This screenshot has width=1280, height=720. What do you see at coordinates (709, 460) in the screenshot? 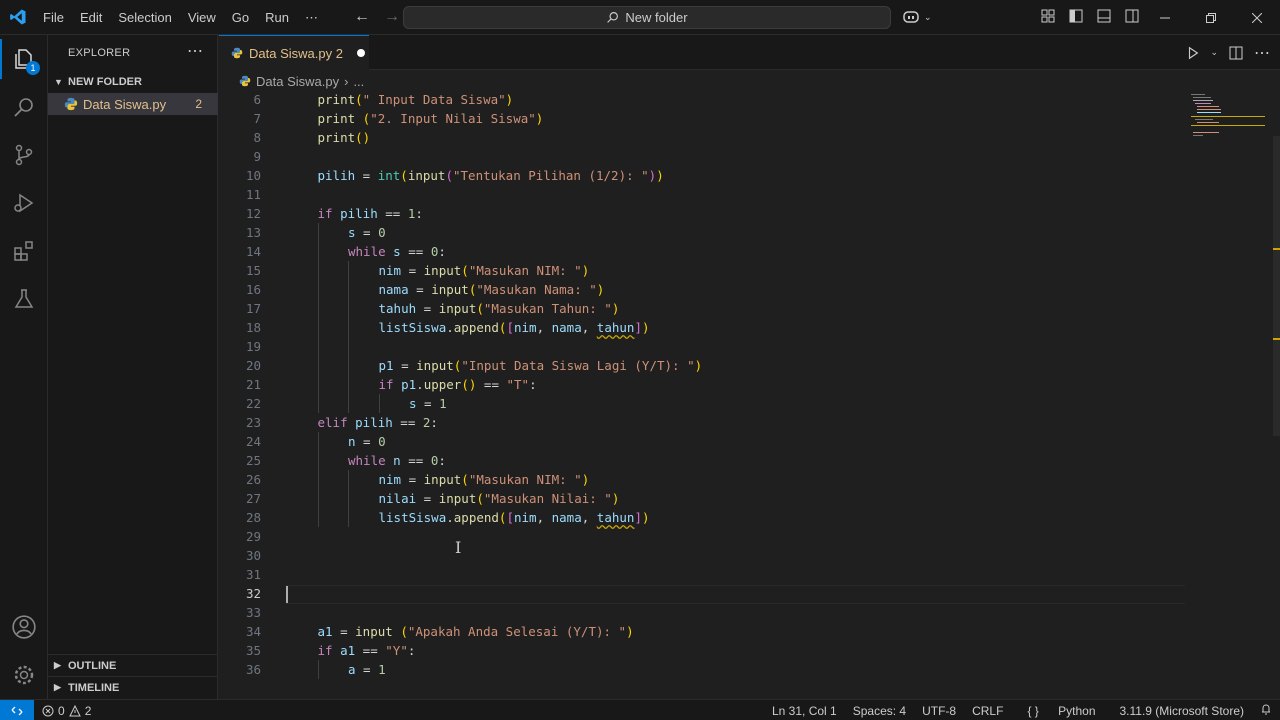
I see `code-line: 25 while n == 0:` at bounding box center [709, 460].